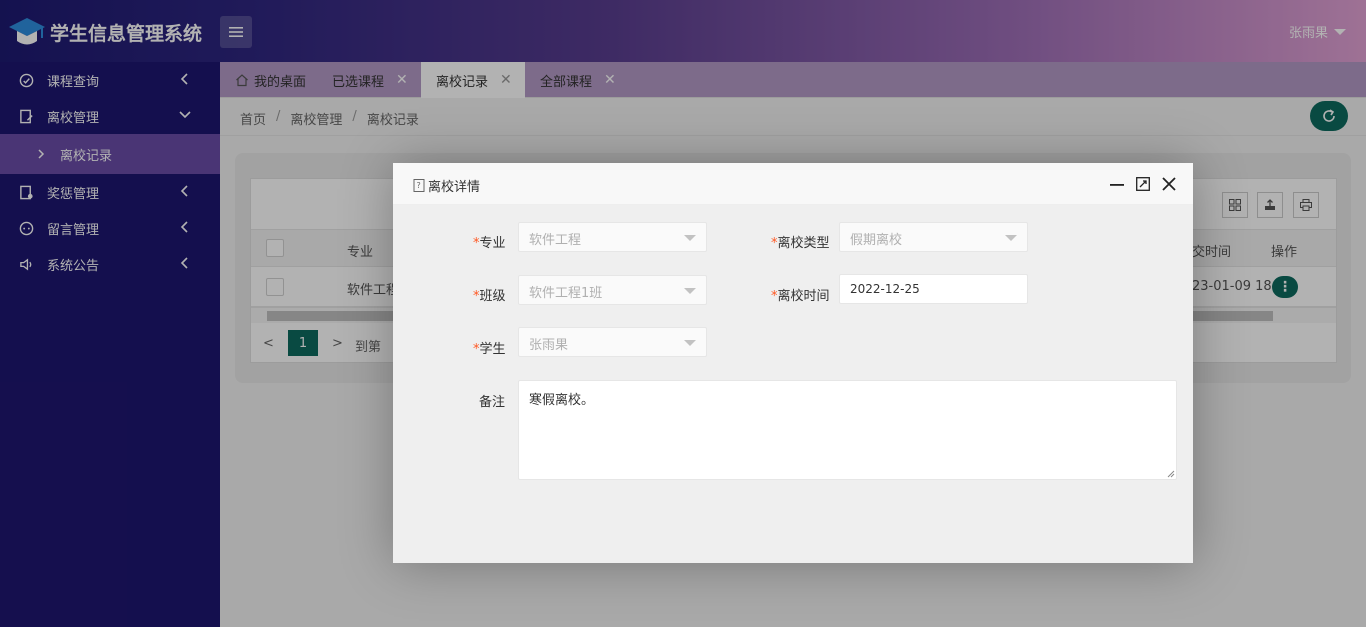 The height and width of the screenshot is (627, 1366). I want to click on document-help-icon: ?, so click(419, 185).